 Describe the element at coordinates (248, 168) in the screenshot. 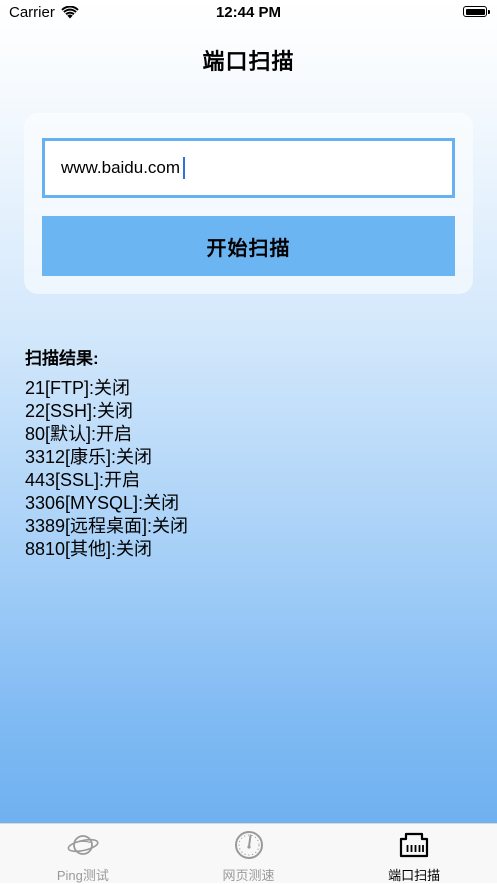

I see `url-input` at that location.